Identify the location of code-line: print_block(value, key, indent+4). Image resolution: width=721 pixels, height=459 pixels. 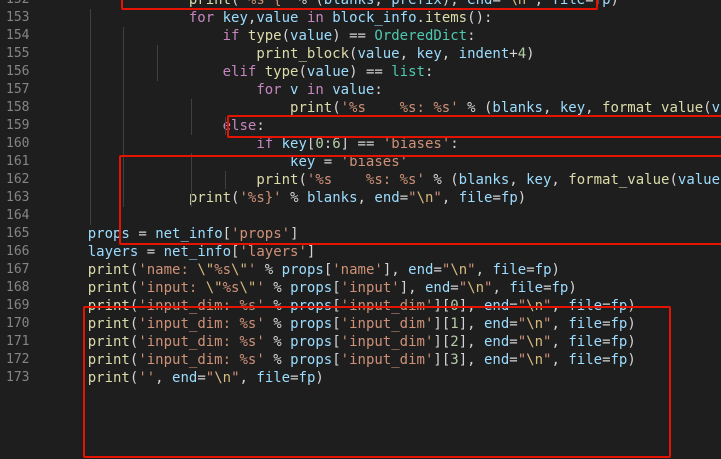
(395, 54).